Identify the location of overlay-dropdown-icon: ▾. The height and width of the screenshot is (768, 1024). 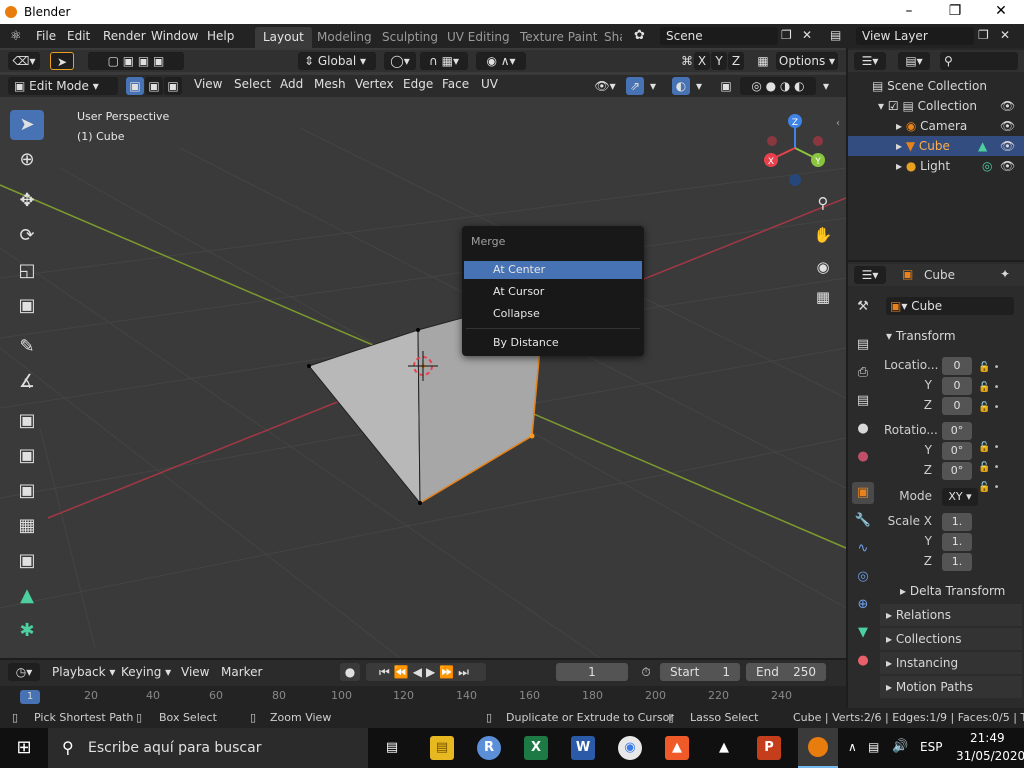
(699, 86).